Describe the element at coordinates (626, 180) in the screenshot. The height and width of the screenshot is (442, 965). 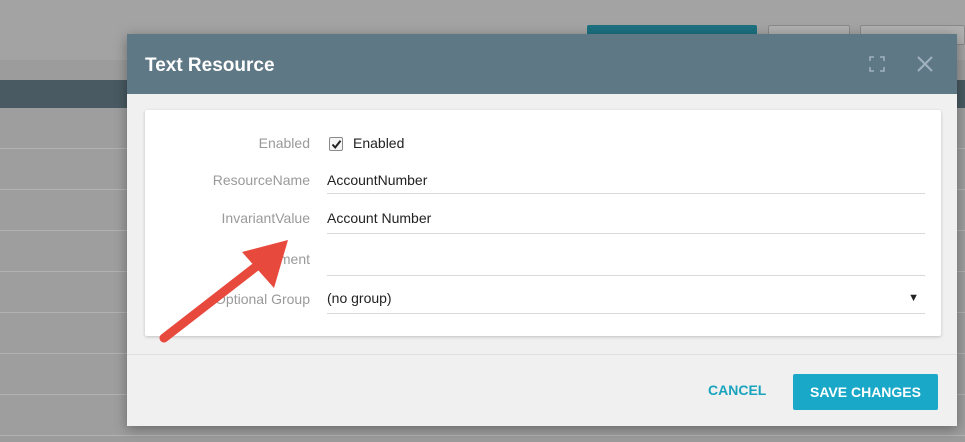
I see `resource-name-field: AccountNumber` at that location.